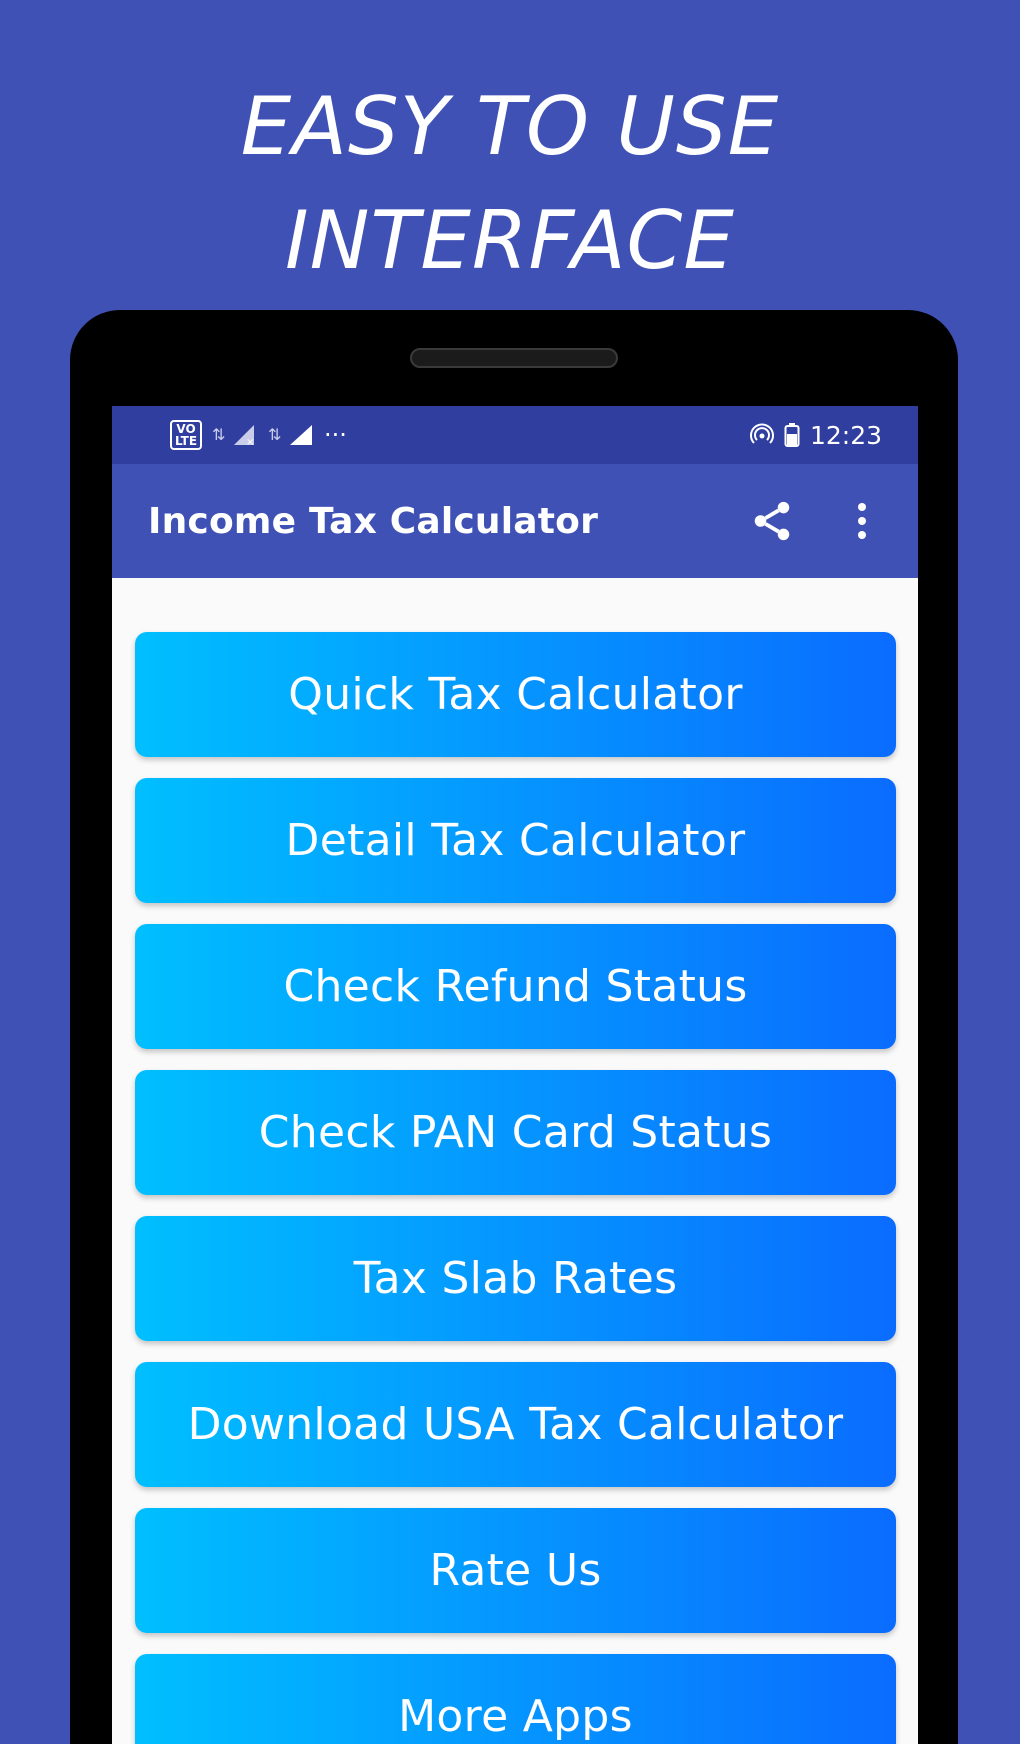 The width and height of the screenshot is (1020, 1744). Describe the element at coordinates (792, 435) in the screenshot. I see `battery-icon` at that location.